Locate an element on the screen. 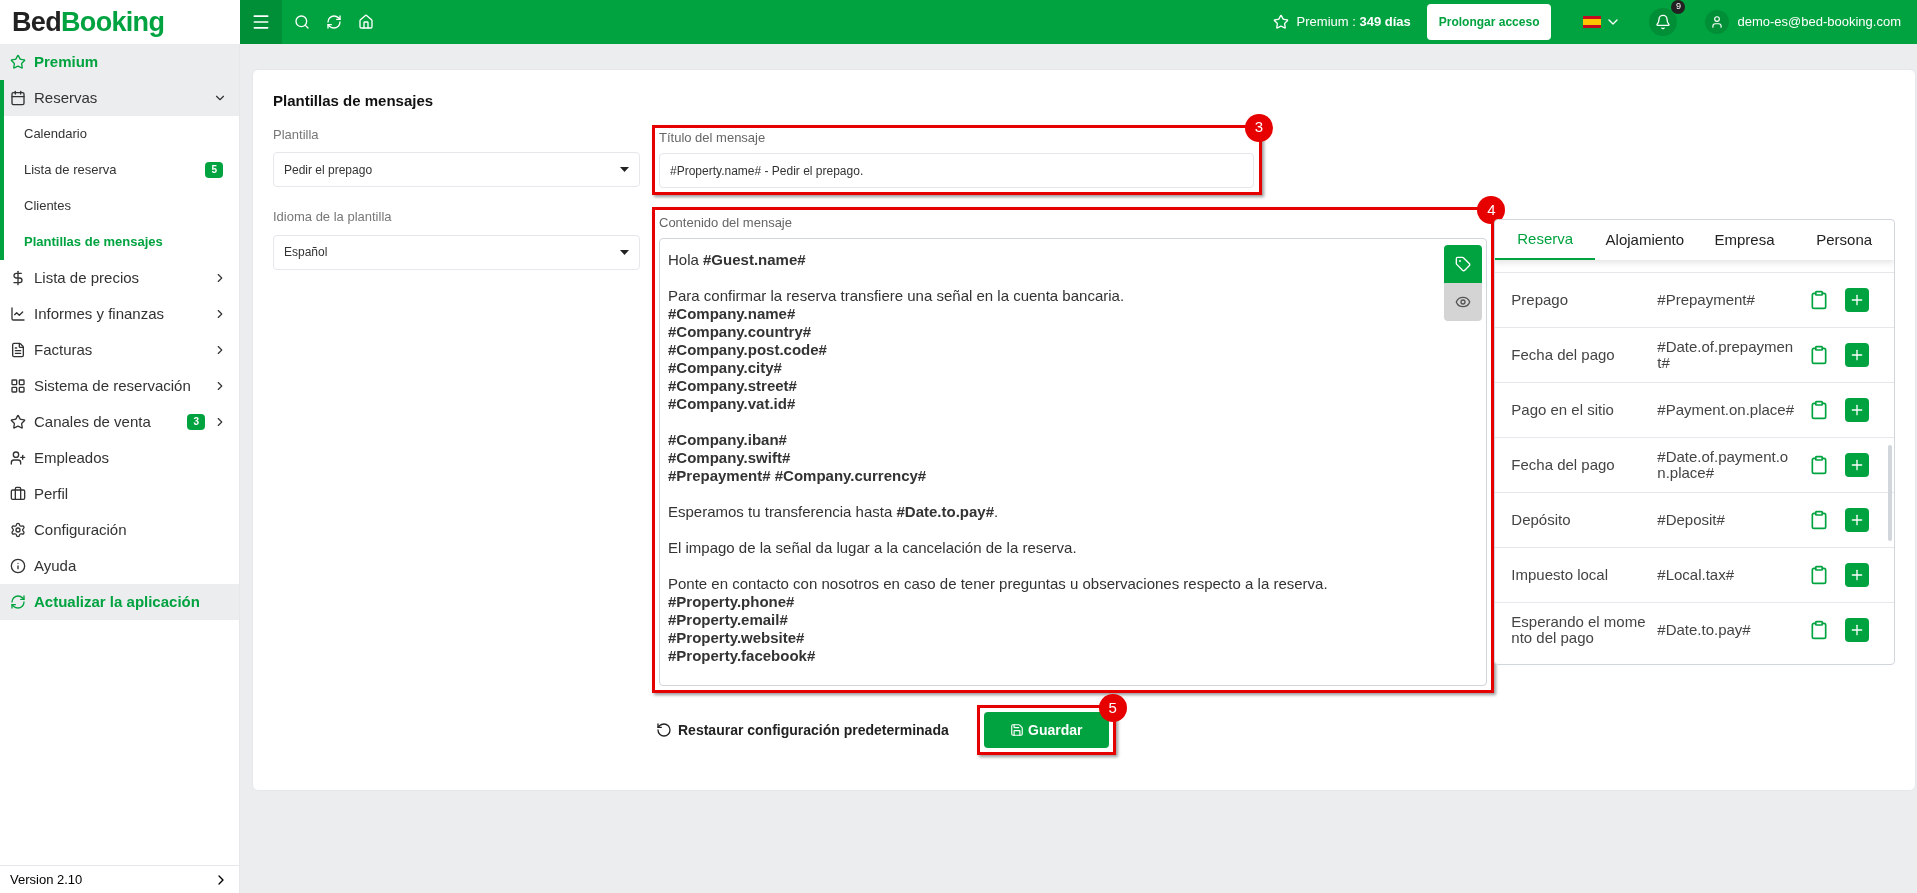 This screenshot has height=893, width=1917. annotation-number: 4 is located at coordinates (1491, 210).